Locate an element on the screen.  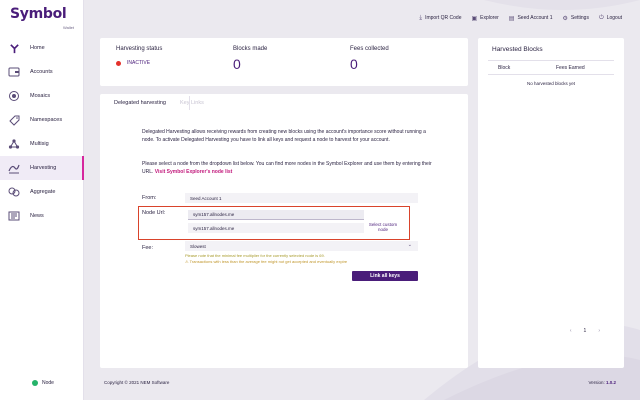
harvested-blocks-title: Harvested Blocks is located at coordinates (517, 49).